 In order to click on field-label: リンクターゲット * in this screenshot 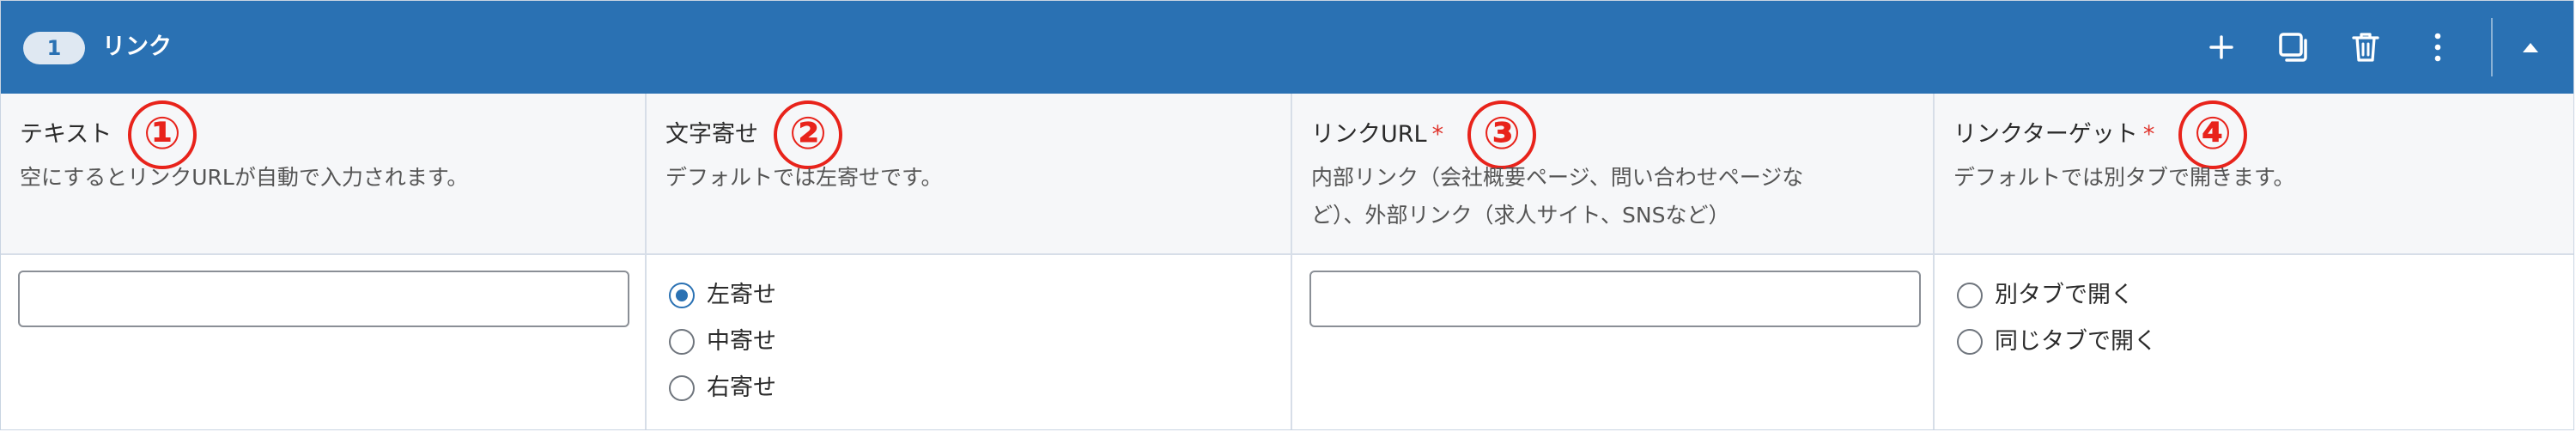, I will do `click(2054, 134)`.